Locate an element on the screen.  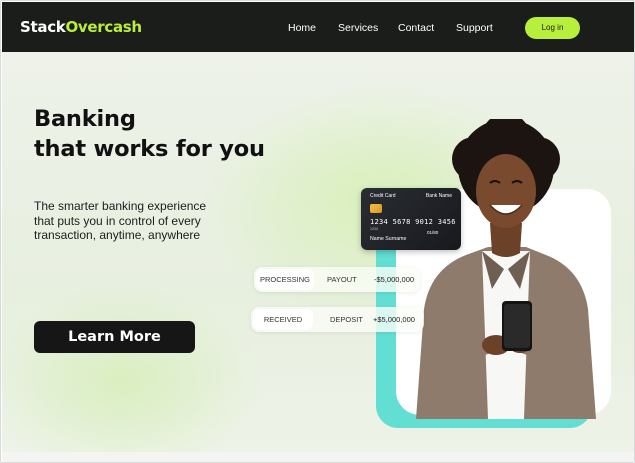
card-number: 1234 5678 9012 3456 is located at coordinates (413, 222).